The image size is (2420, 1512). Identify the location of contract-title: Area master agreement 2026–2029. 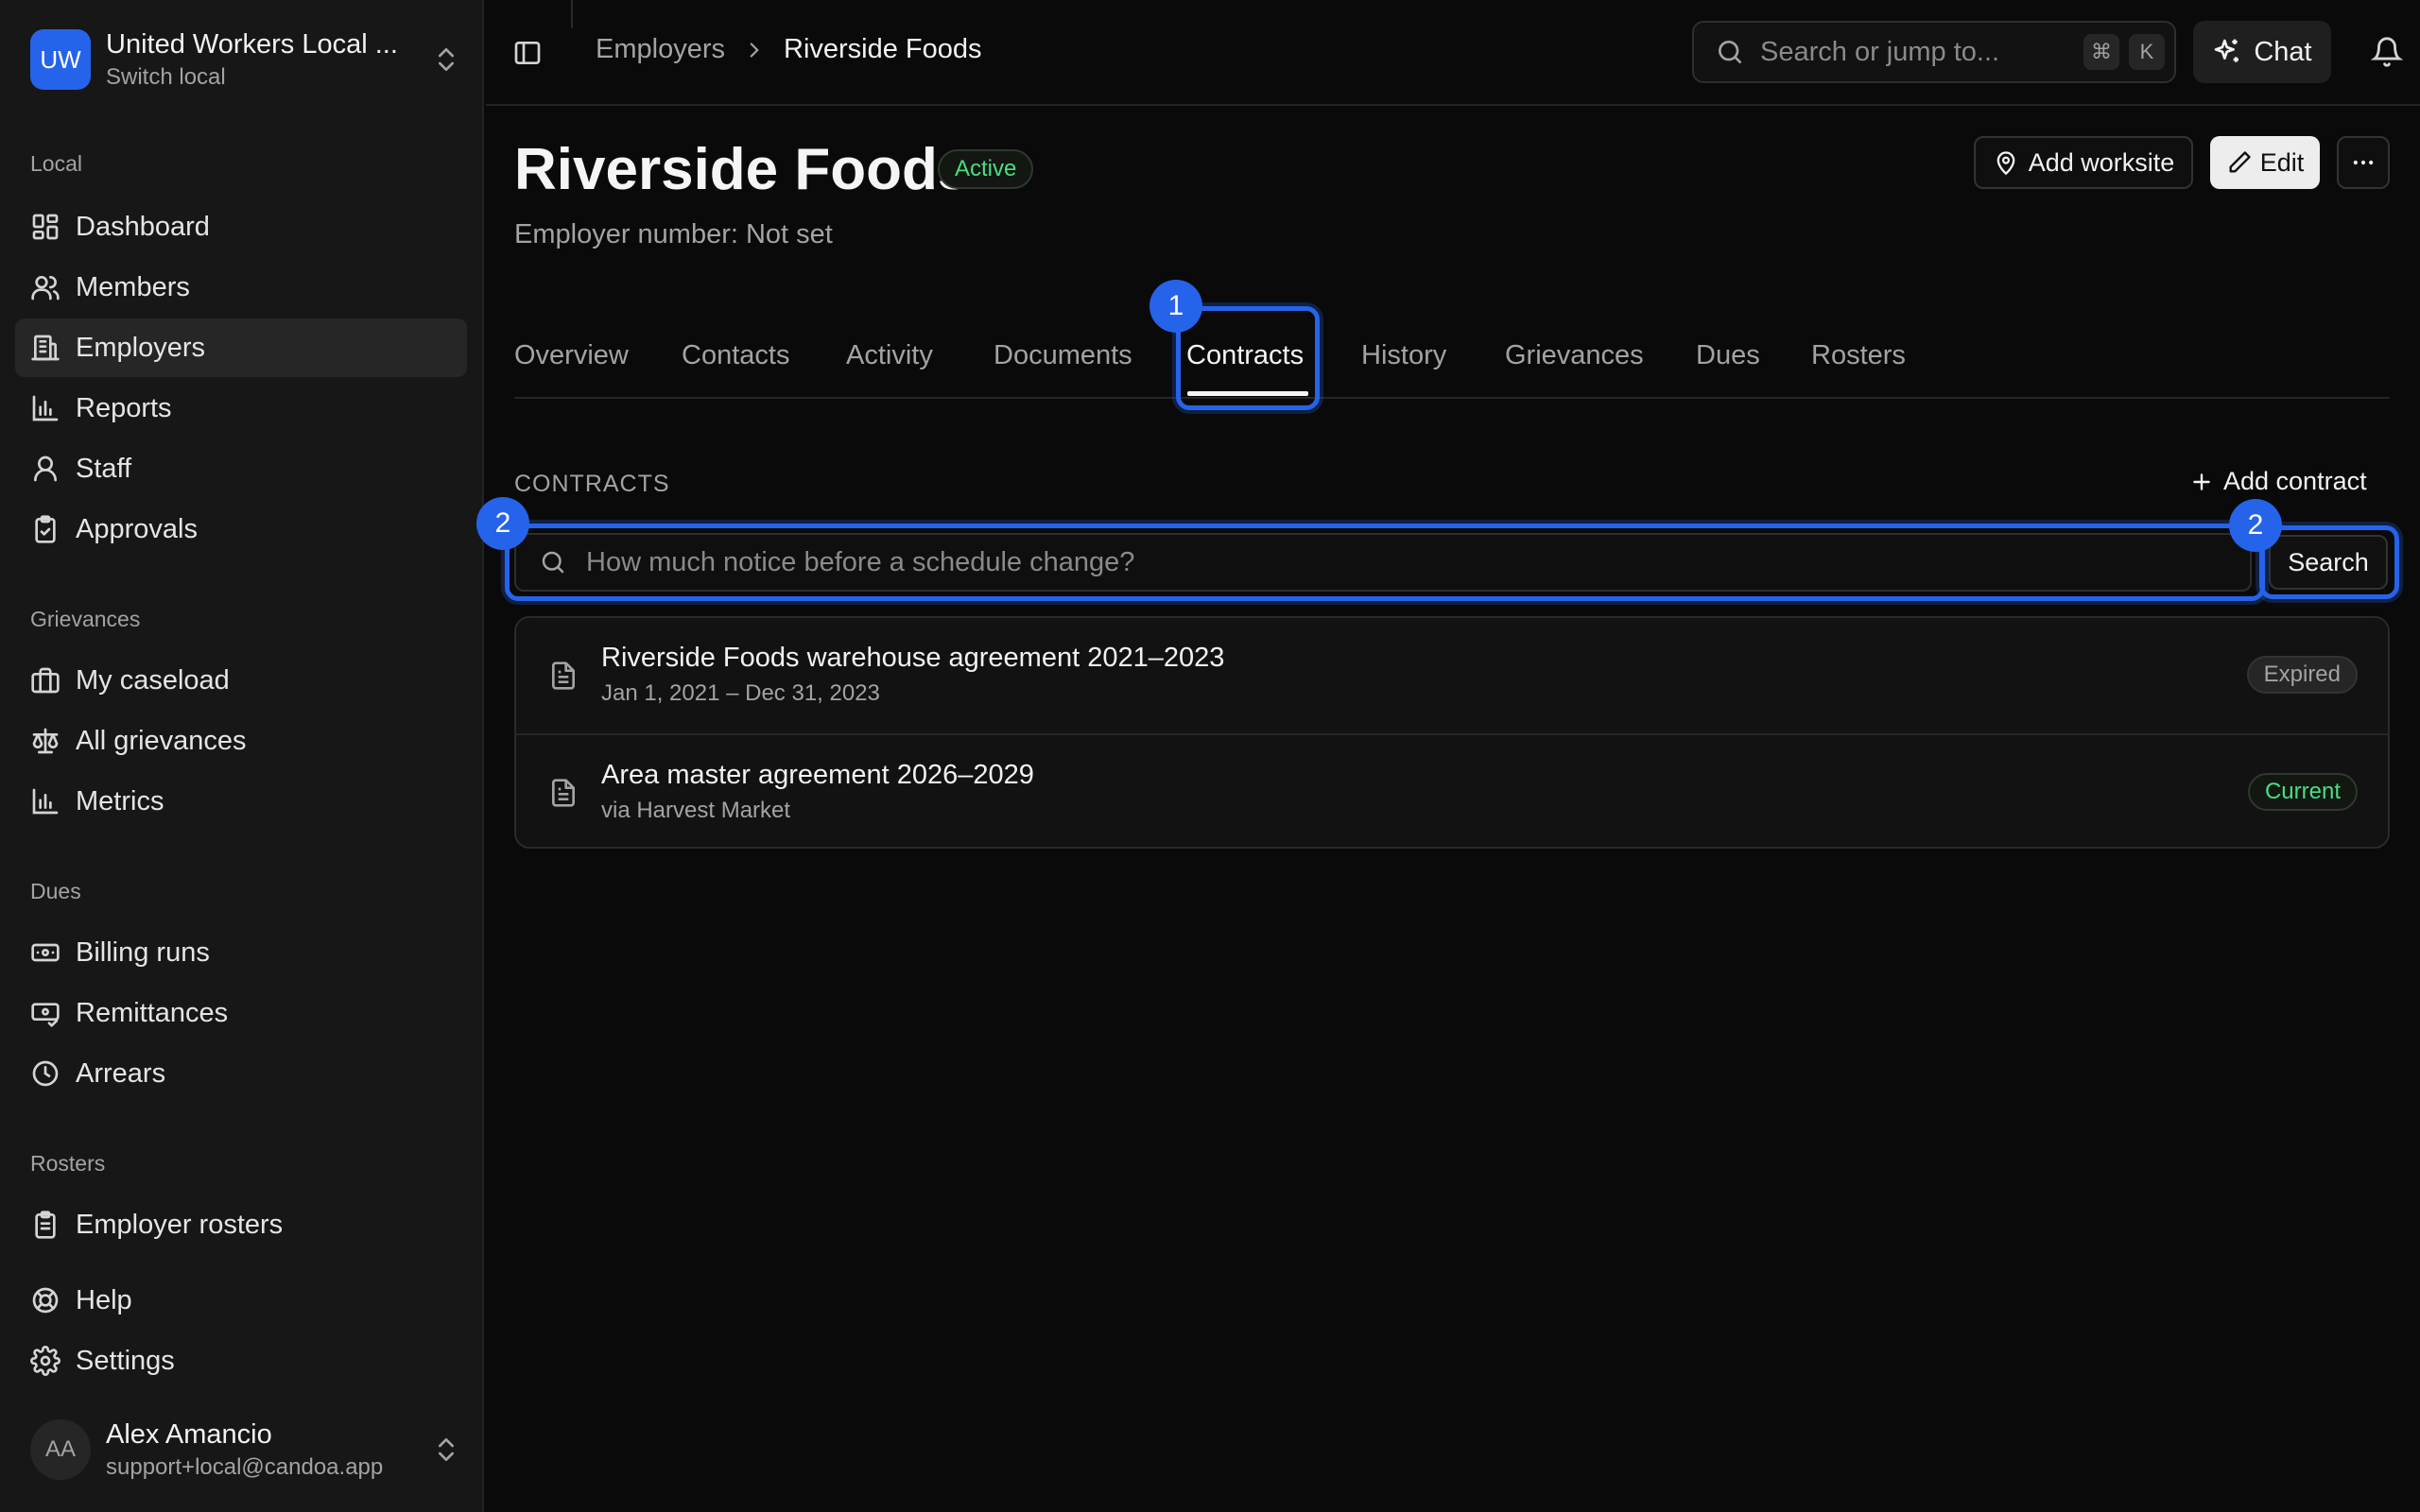
(817, 775).